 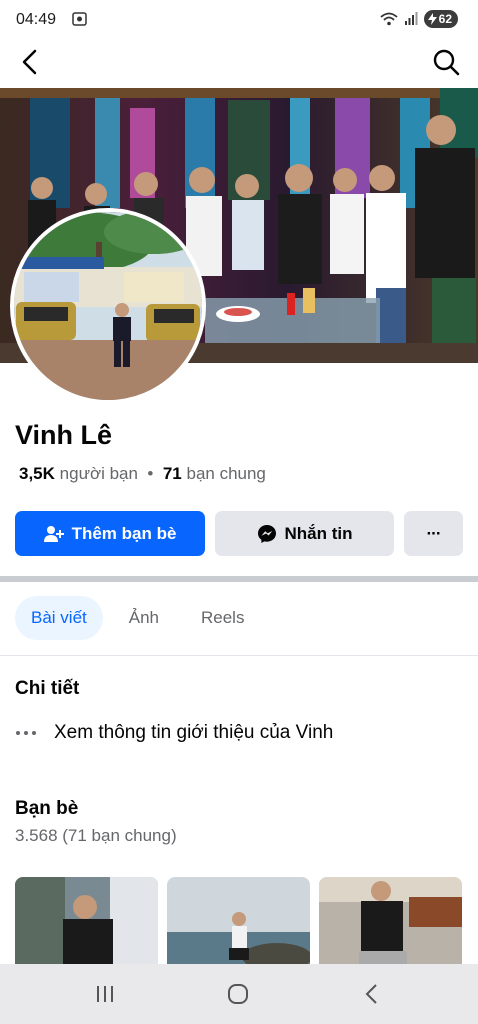 What do you see at coordinates (266, 533) in the screenshot?
I see `messenger-icon` at bounding box center [266, 533].